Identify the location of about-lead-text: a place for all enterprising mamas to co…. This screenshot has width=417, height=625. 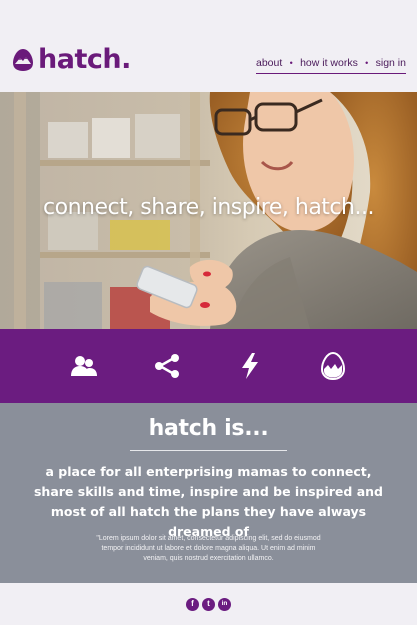
(208, 501).